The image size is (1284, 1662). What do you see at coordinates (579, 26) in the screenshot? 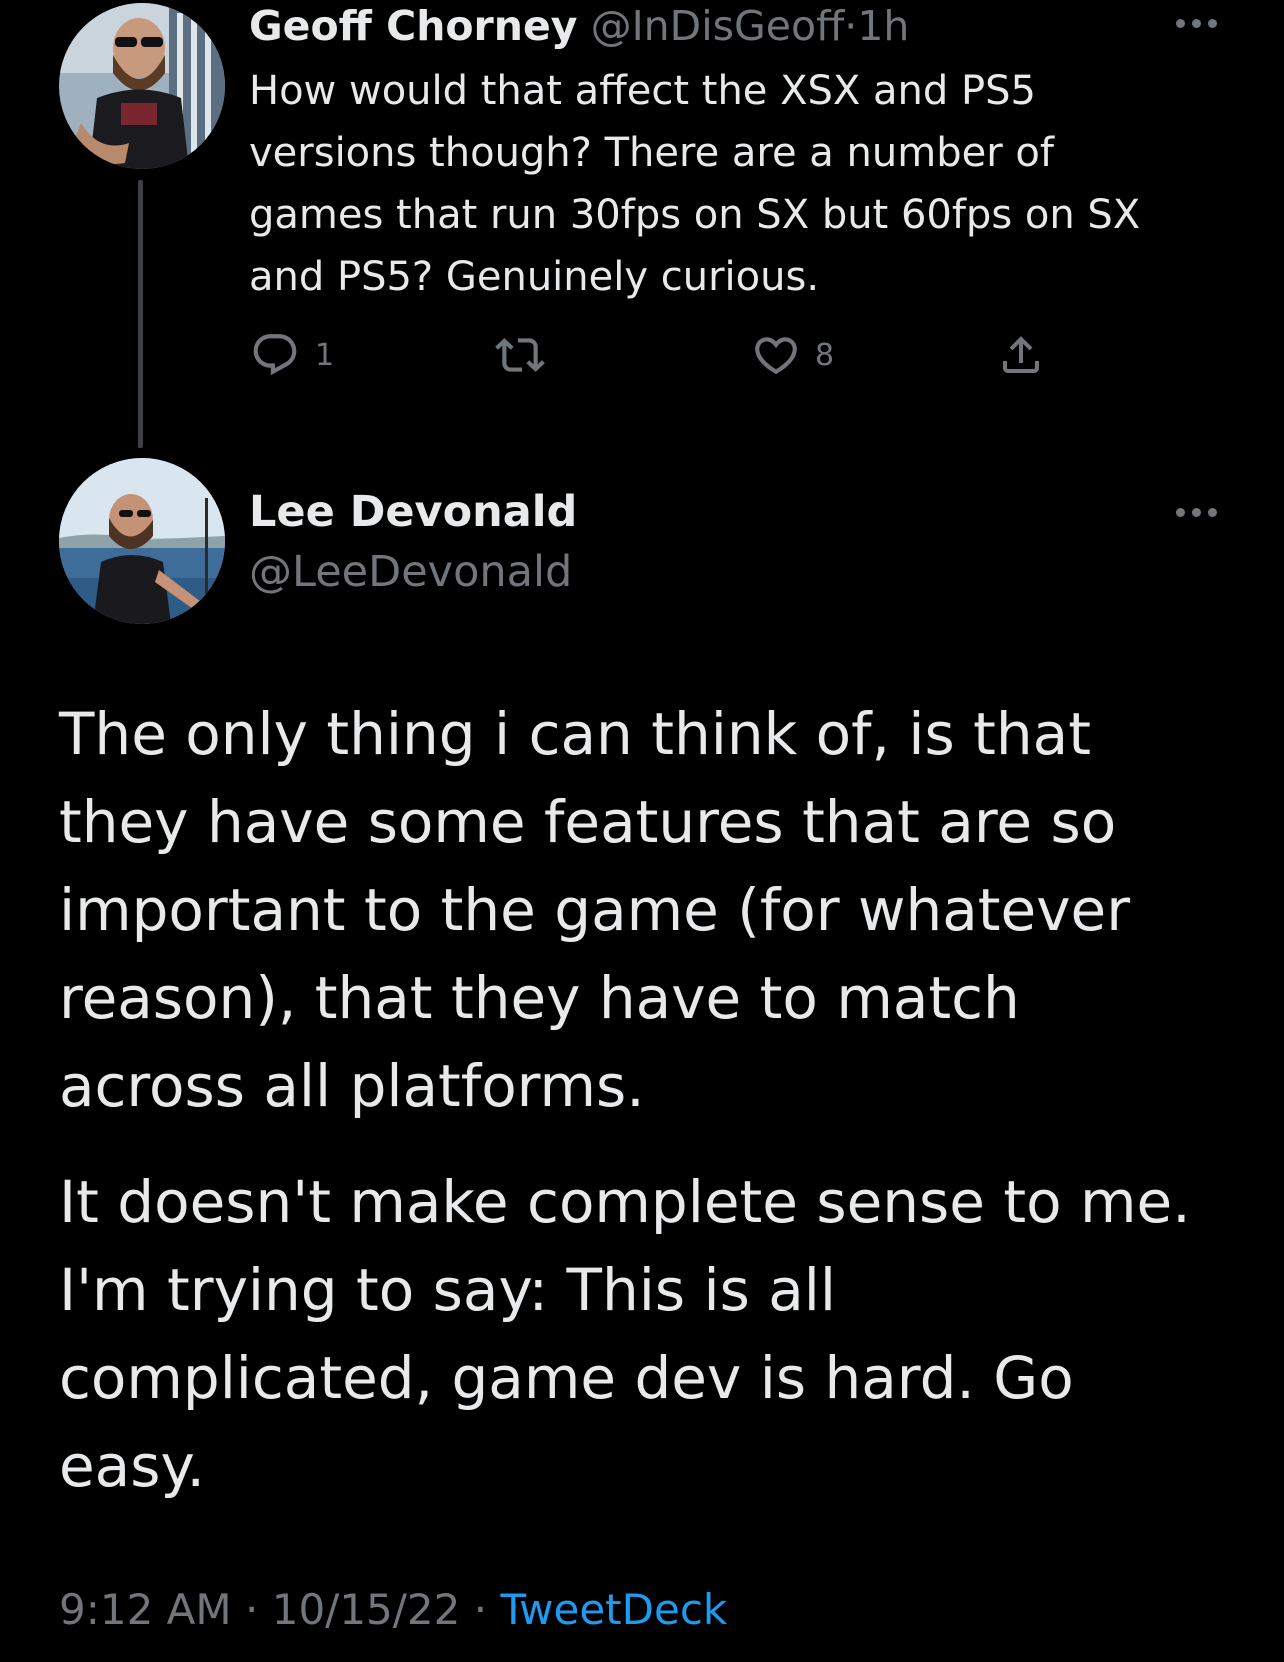
I see `parent-tweet-header: Geoff Chorney @InDisGeoff·1h` at bounding box center [579, 26].